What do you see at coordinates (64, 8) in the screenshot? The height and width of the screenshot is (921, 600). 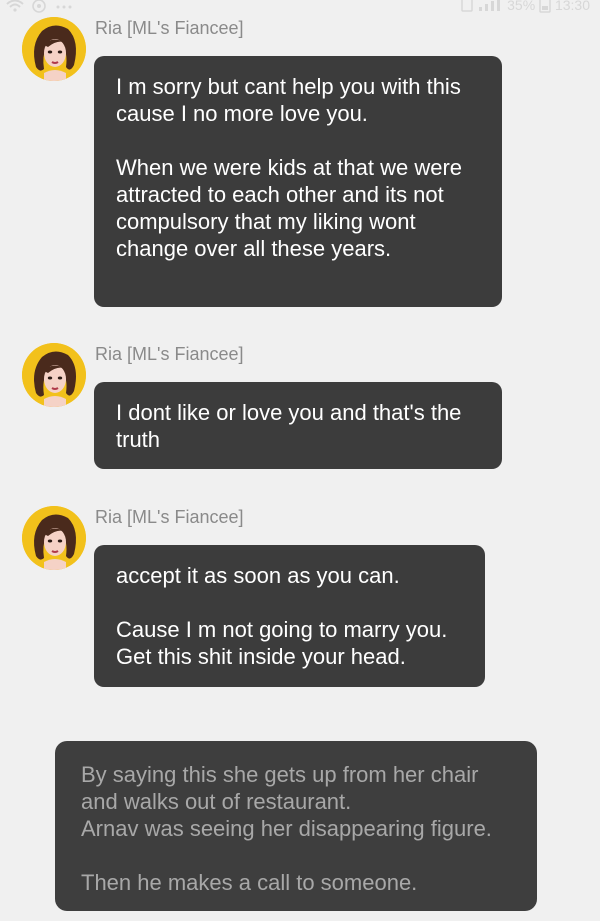 I see `ellipsis-icon` at bounding box center [64, 8].